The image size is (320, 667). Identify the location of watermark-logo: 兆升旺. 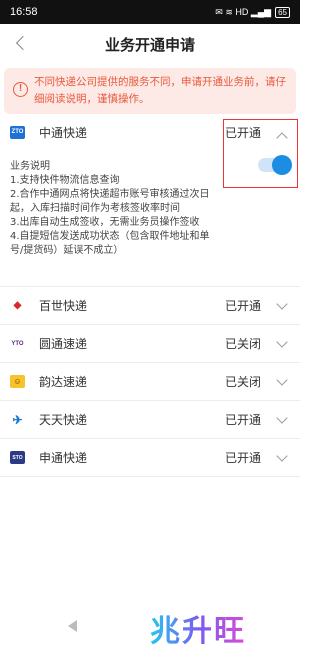
(198, 628).